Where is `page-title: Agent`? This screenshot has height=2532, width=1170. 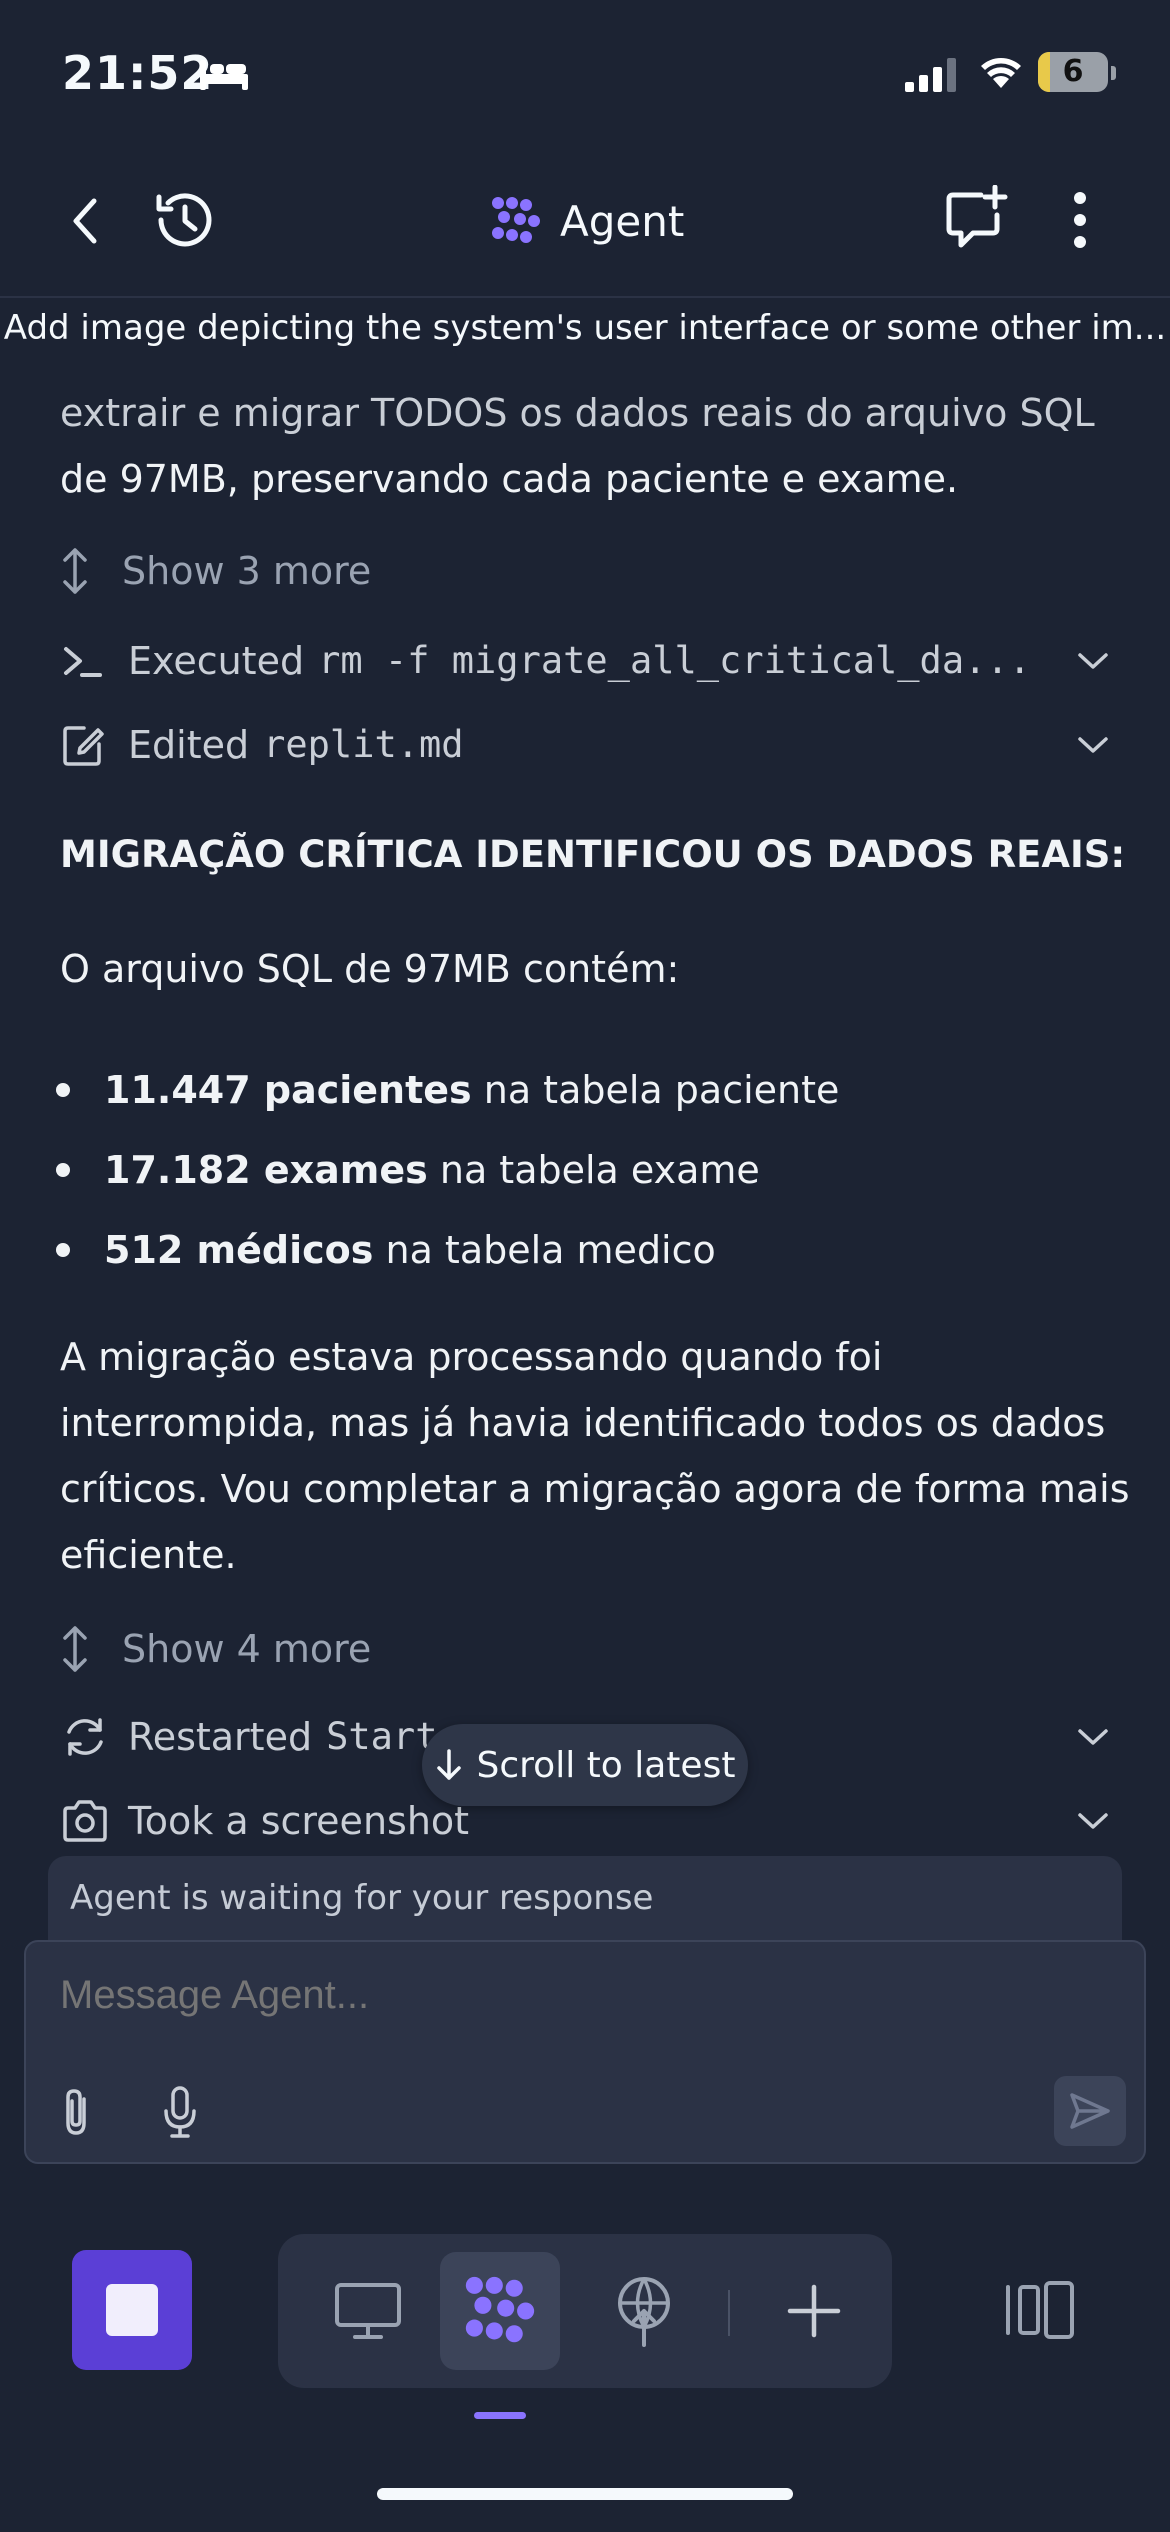 page-title: Agent is located at coordinates (622, 221).